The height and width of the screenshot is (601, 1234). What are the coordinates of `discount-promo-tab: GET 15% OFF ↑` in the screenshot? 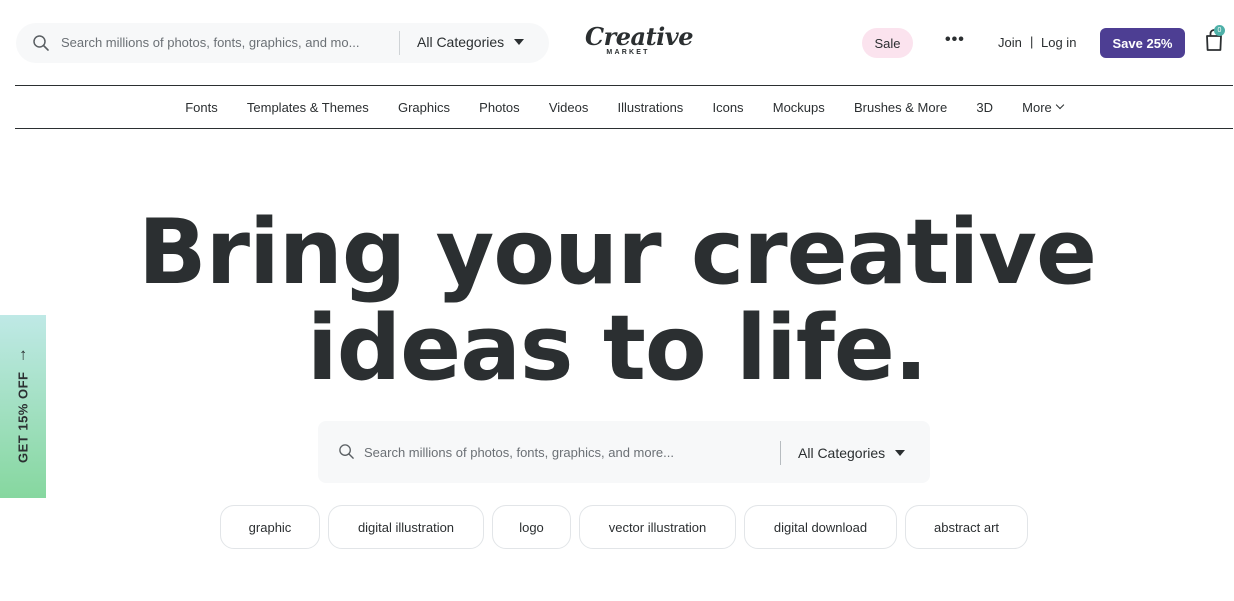 It's located at (23, 406).